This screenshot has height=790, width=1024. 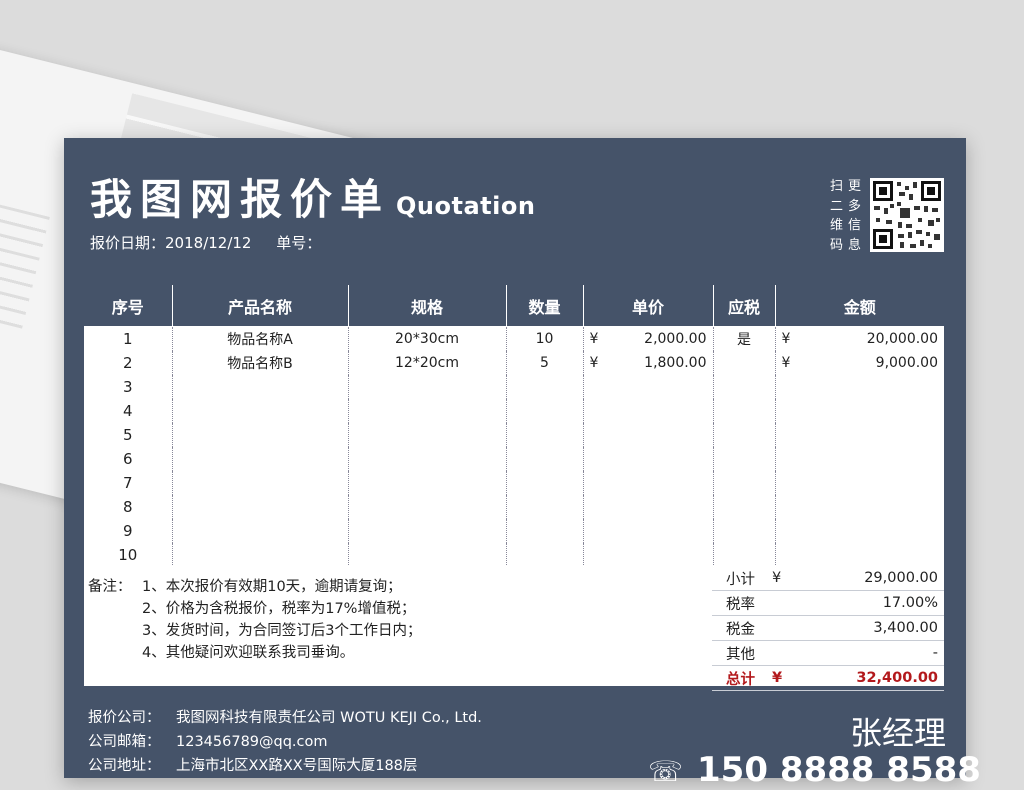 What do you see at coordinates (828, 578) in the screenshot?
I see `subtotal-row: 小计 ¥ 29,000.00` at bounding box center [828, 578].